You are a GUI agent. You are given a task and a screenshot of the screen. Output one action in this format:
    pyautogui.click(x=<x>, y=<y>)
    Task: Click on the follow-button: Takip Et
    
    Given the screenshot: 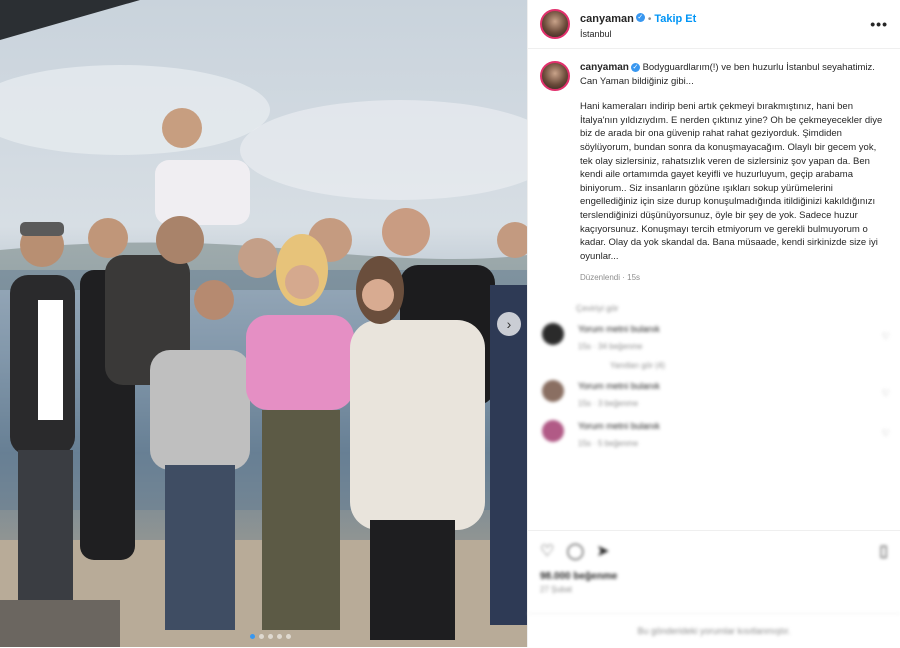 What is the action you would take?
    pyautogui.click(x=675, y=19)
    